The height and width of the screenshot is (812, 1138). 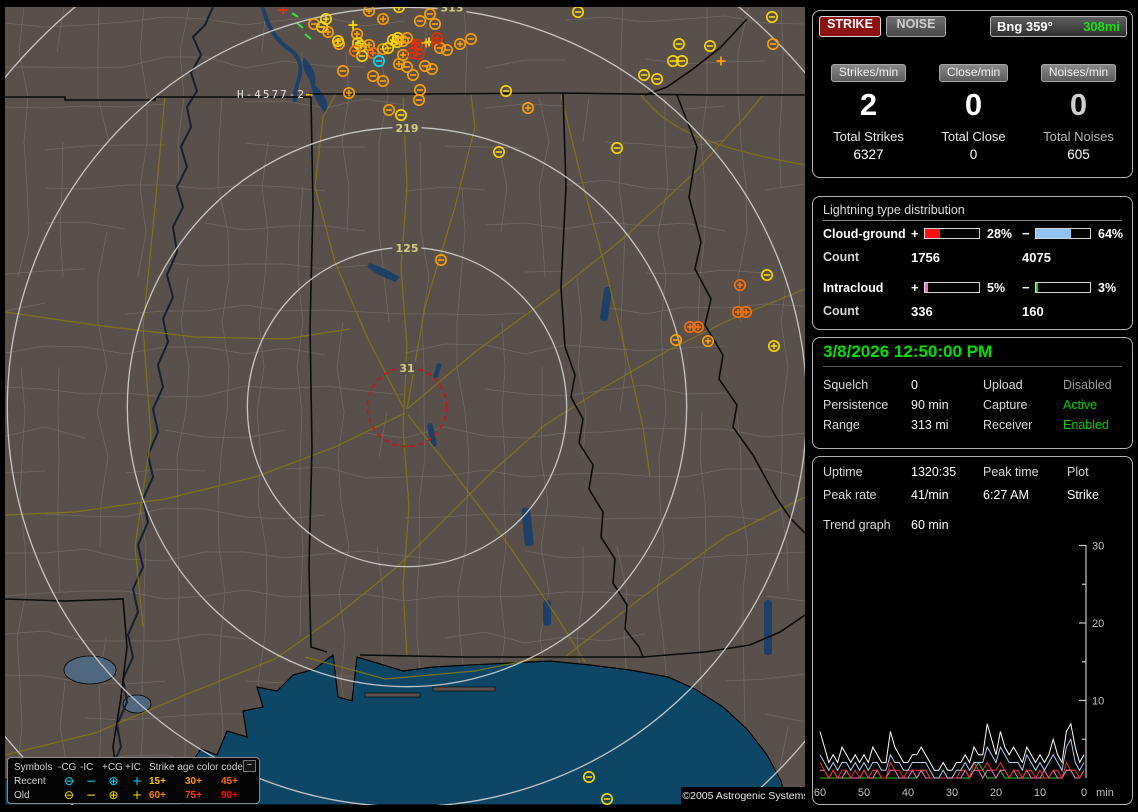 What do you see at coordinates (91, 795) in the screenshot?
I see `ic-neg-old-icon: −` at bounding box center [91, 795].